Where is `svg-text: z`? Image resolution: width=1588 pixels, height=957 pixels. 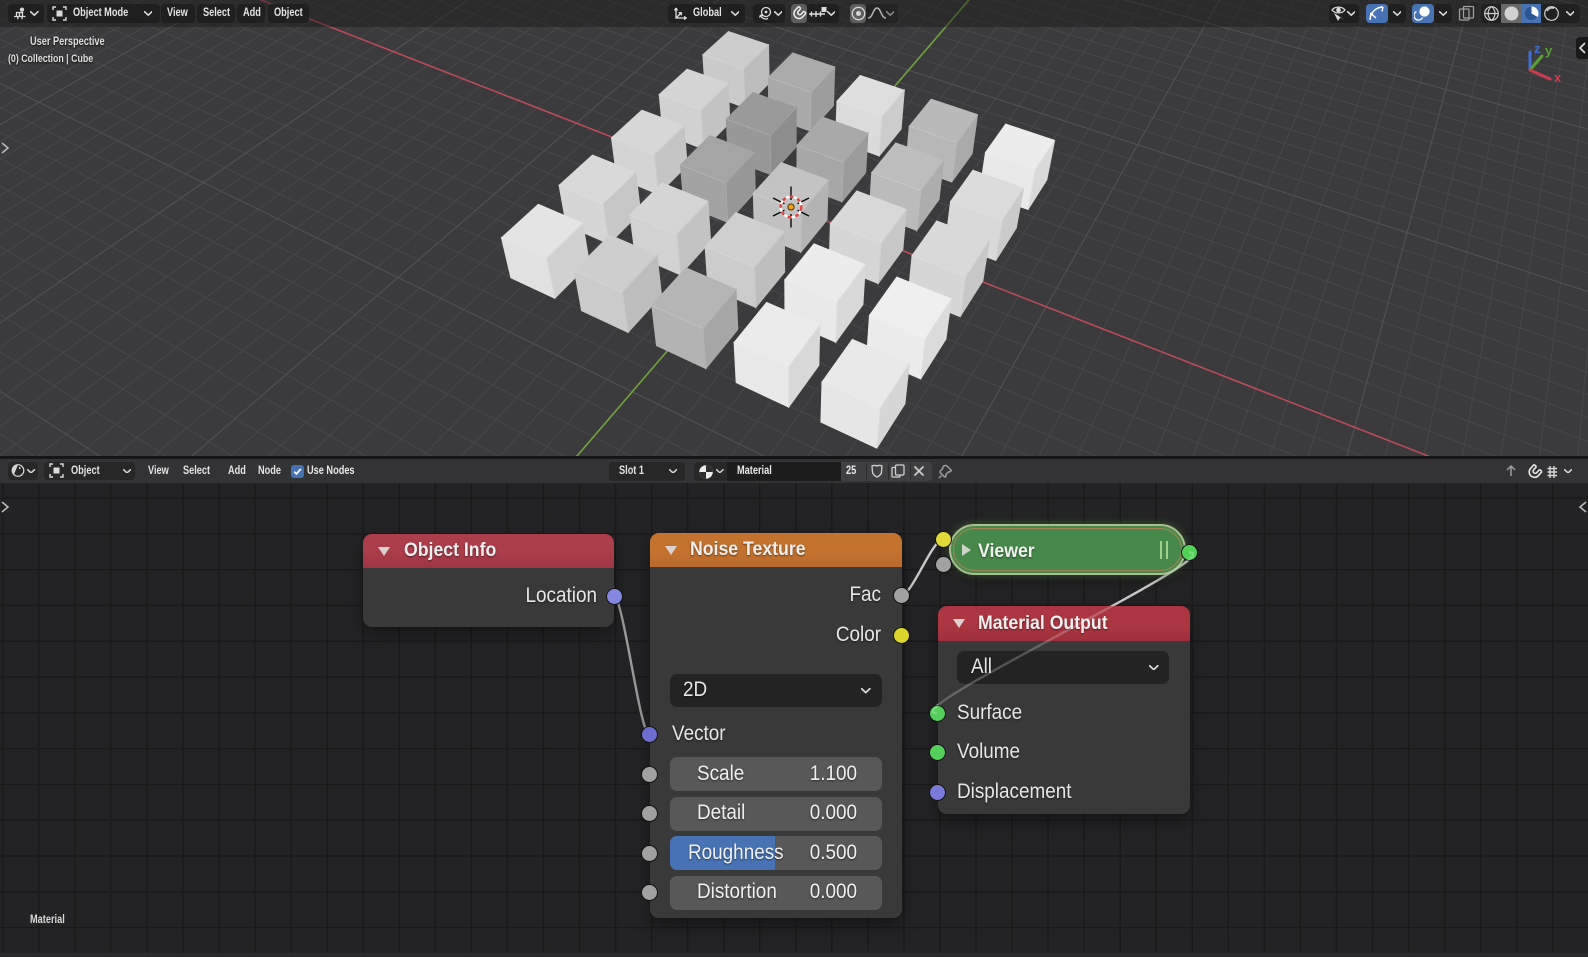
svg-text: z is located at coordinates (1537, 48).